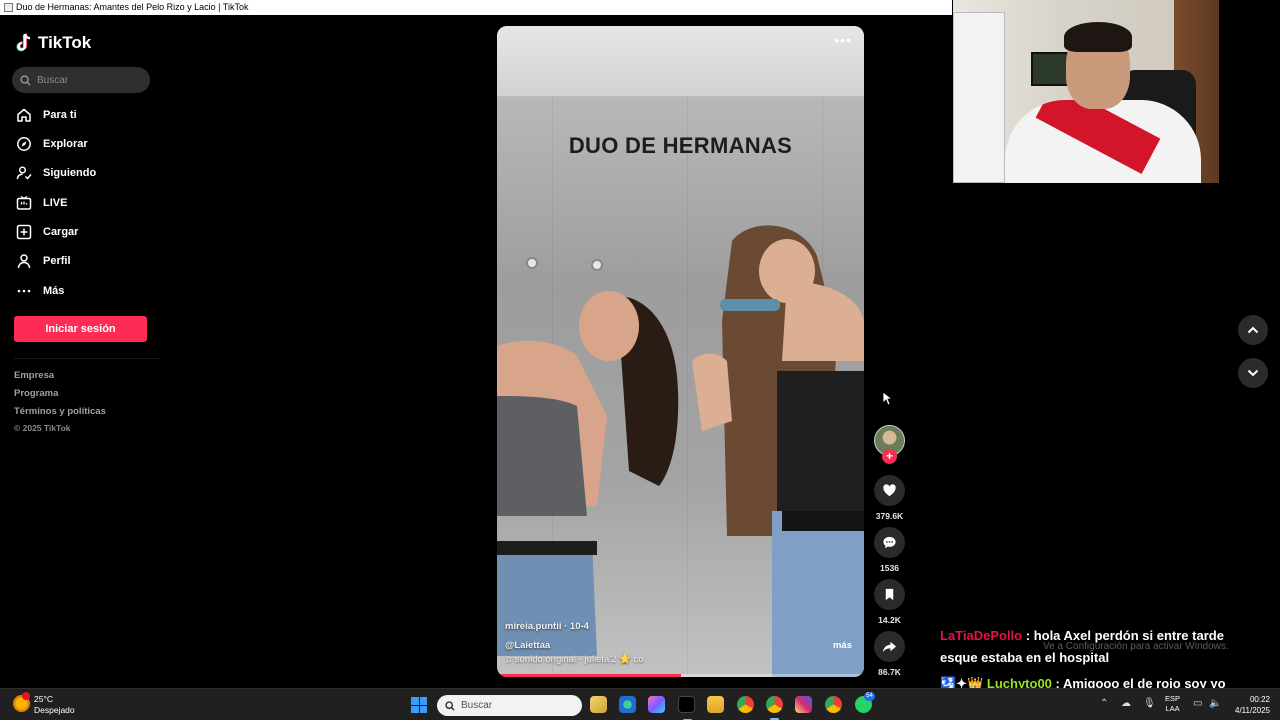 Image resolution: width=1280 pixels, height=720 pixels. I want to click on nav-item-explorar: Explorar, so click(52, 144).